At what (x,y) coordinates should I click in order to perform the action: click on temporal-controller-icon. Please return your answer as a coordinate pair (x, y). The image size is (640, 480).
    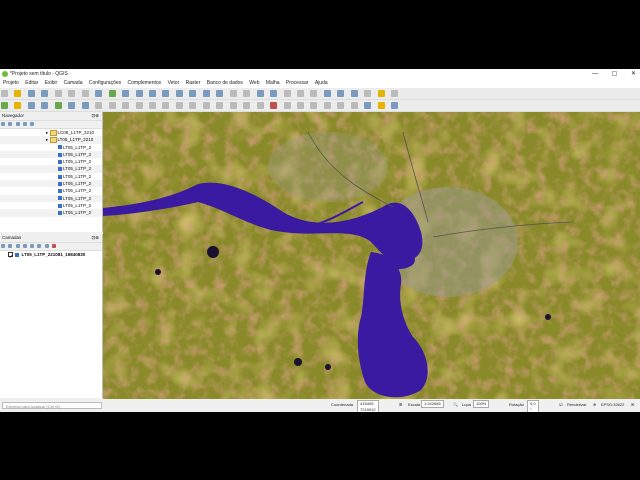
    Looking at the image, I should click on (247, 93).